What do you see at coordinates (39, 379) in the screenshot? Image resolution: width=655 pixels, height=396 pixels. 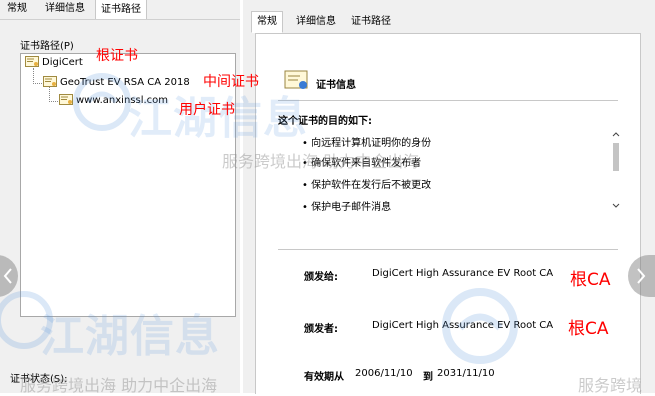 I see `certificate-status-label: 证书状态(S):` at bounding box center [39, 379].